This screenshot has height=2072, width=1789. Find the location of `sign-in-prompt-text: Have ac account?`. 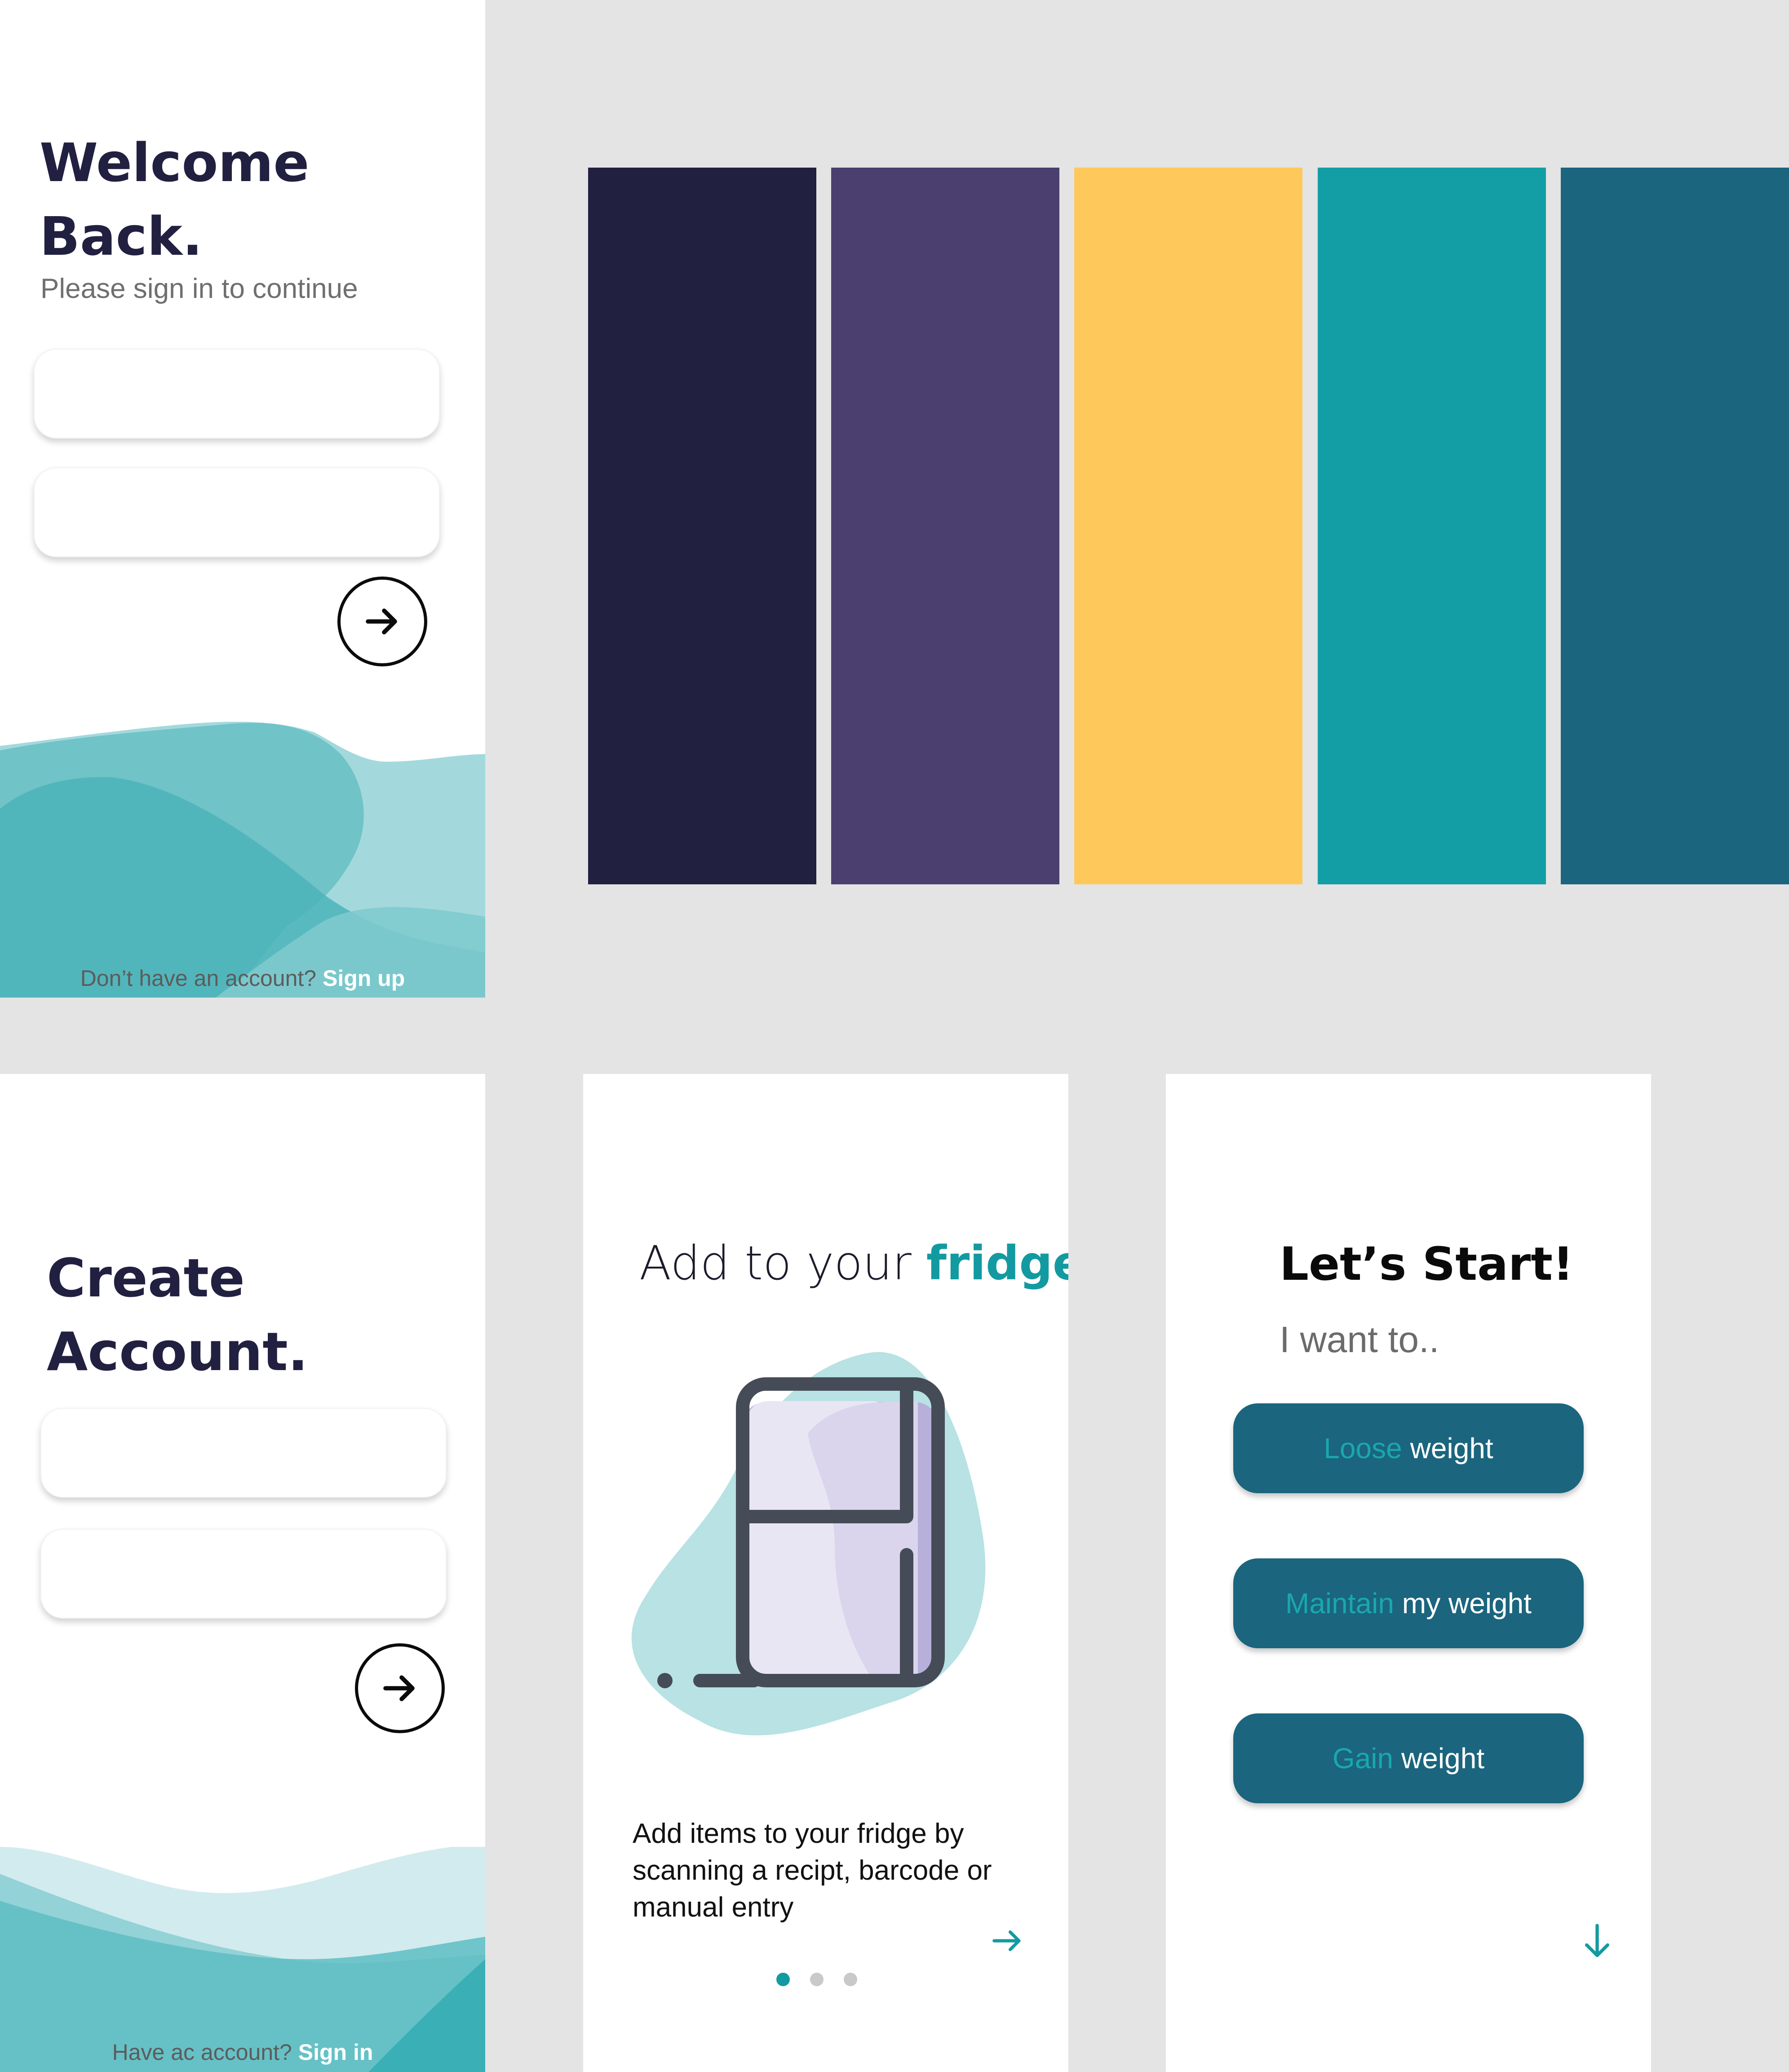

sign-in-prompt-text: Have ac account? is located at coordinates (202, 2052).